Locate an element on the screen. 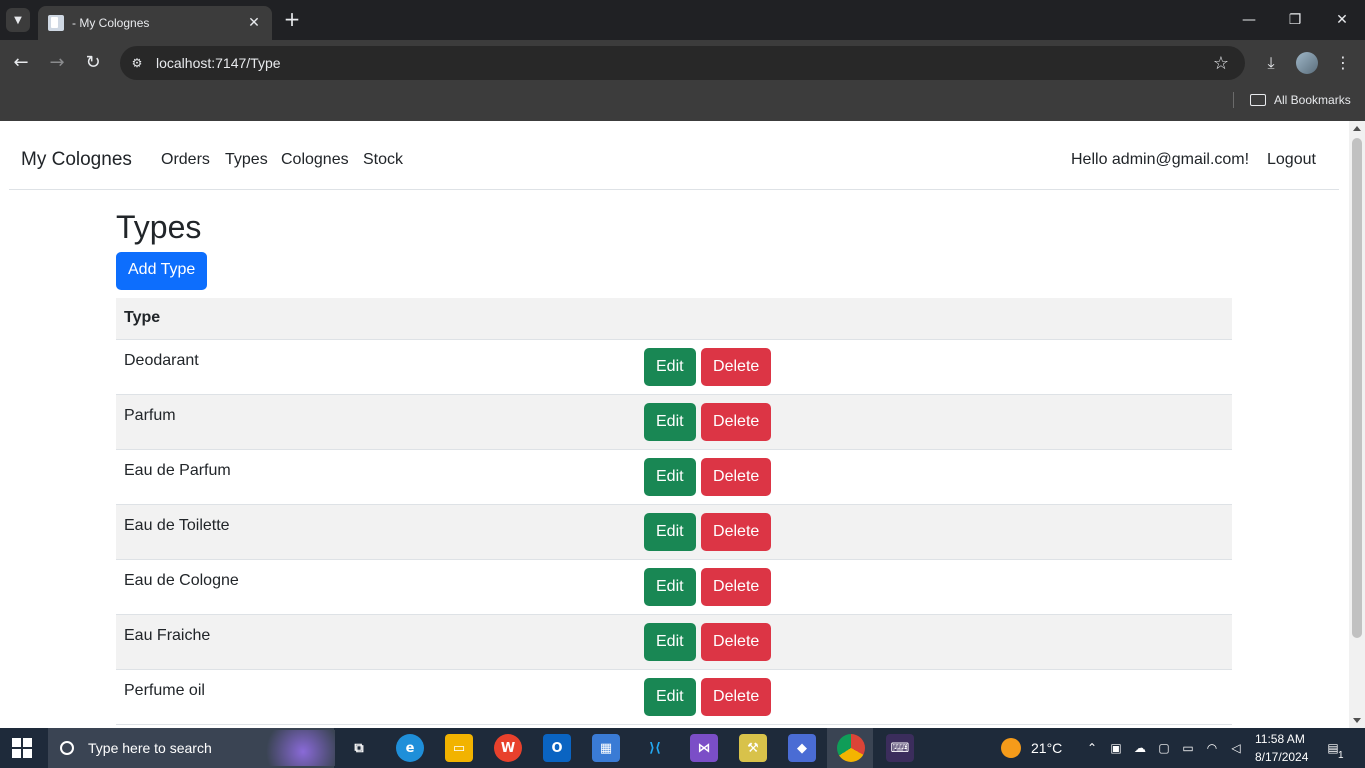 This screenshot has height=768, width=1365. weather-icon is located at coordinates (1011, 748).